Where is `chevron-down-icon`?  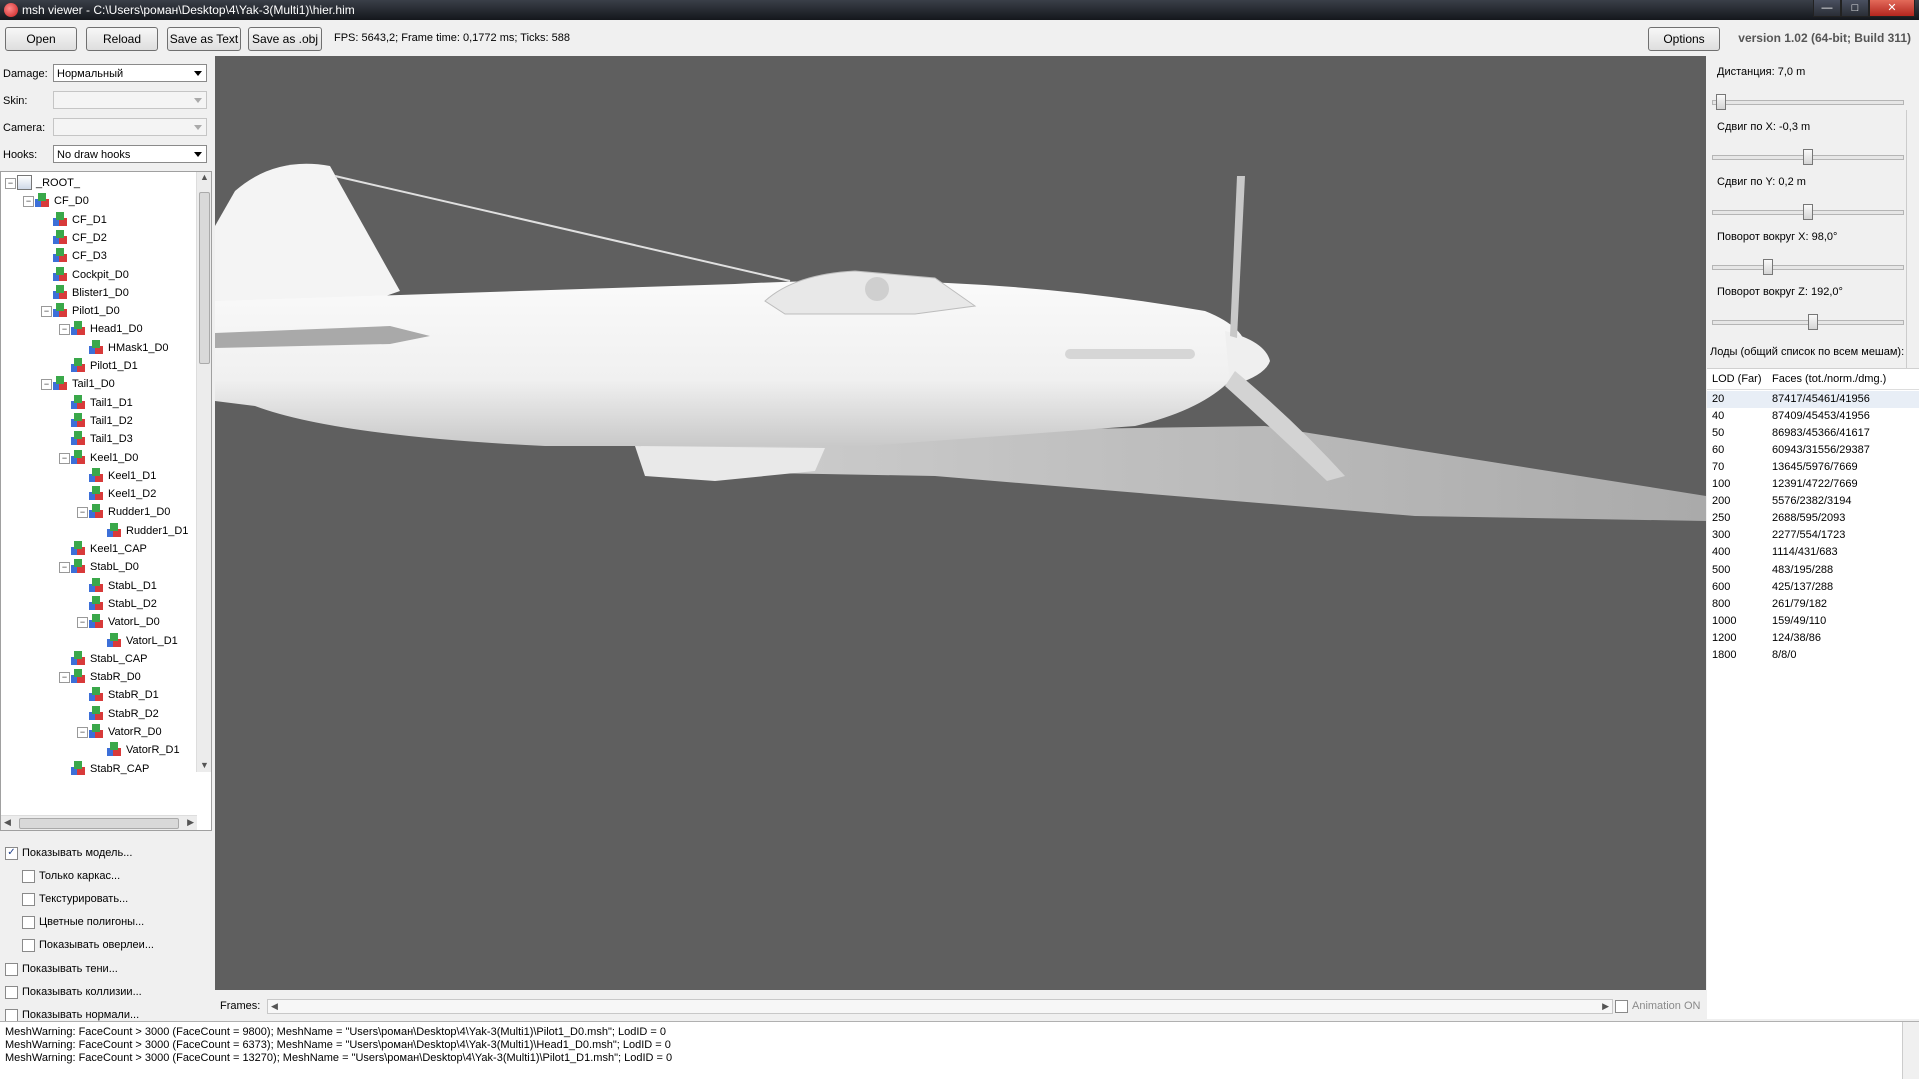
chevron-down-icon is located at coordinates (198, 127).